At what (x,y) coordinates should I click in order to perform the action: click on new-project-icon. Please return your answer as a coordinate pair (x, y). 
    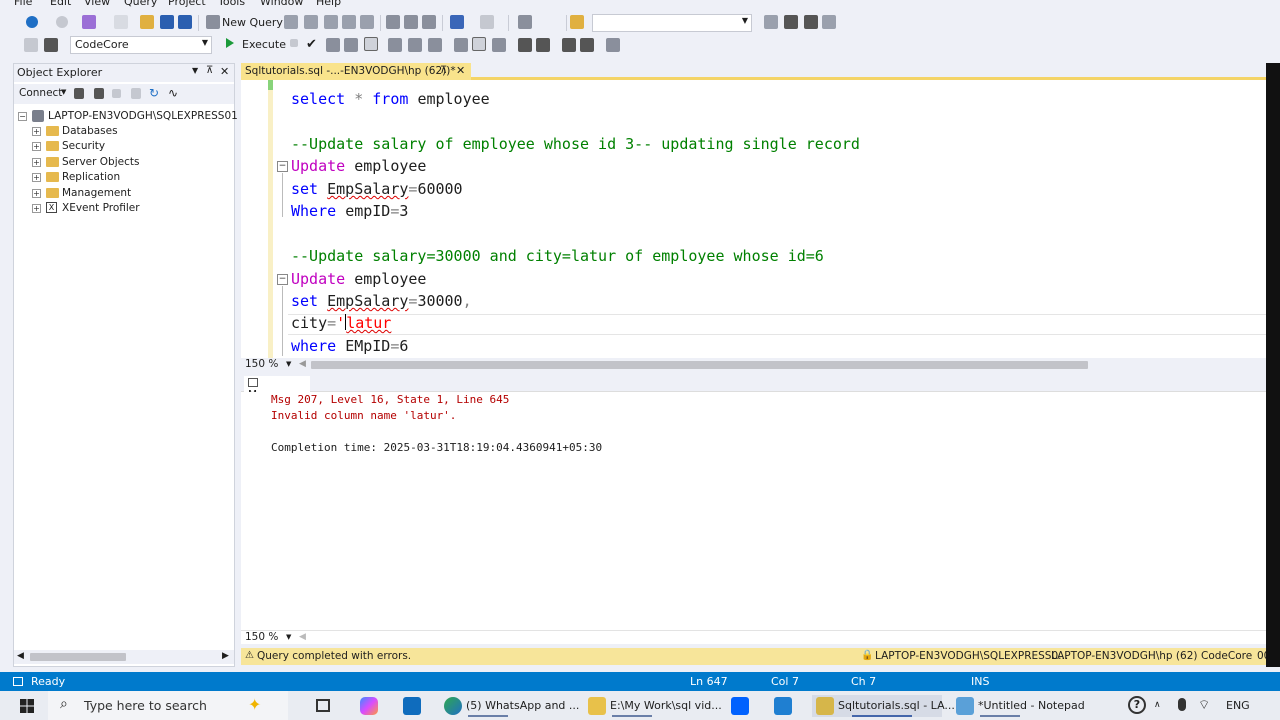
    Looking at the image, I should click on (89, 22).